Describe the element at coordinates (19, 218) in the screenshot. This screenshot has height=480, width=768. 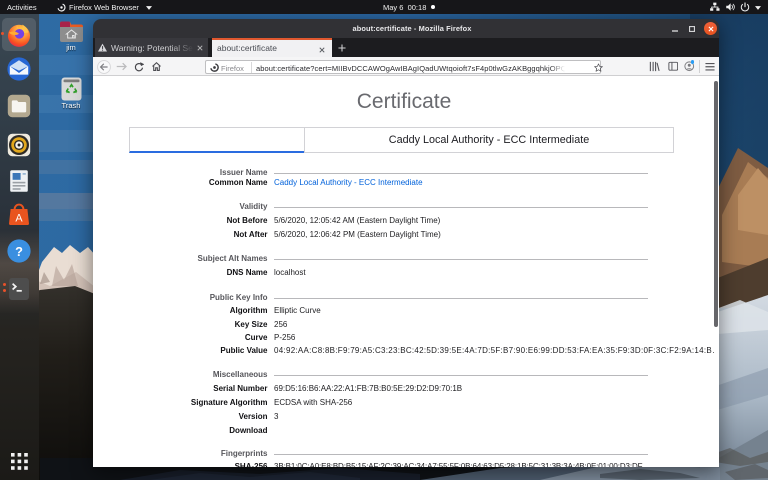
I see `svg-text: A` at that location.